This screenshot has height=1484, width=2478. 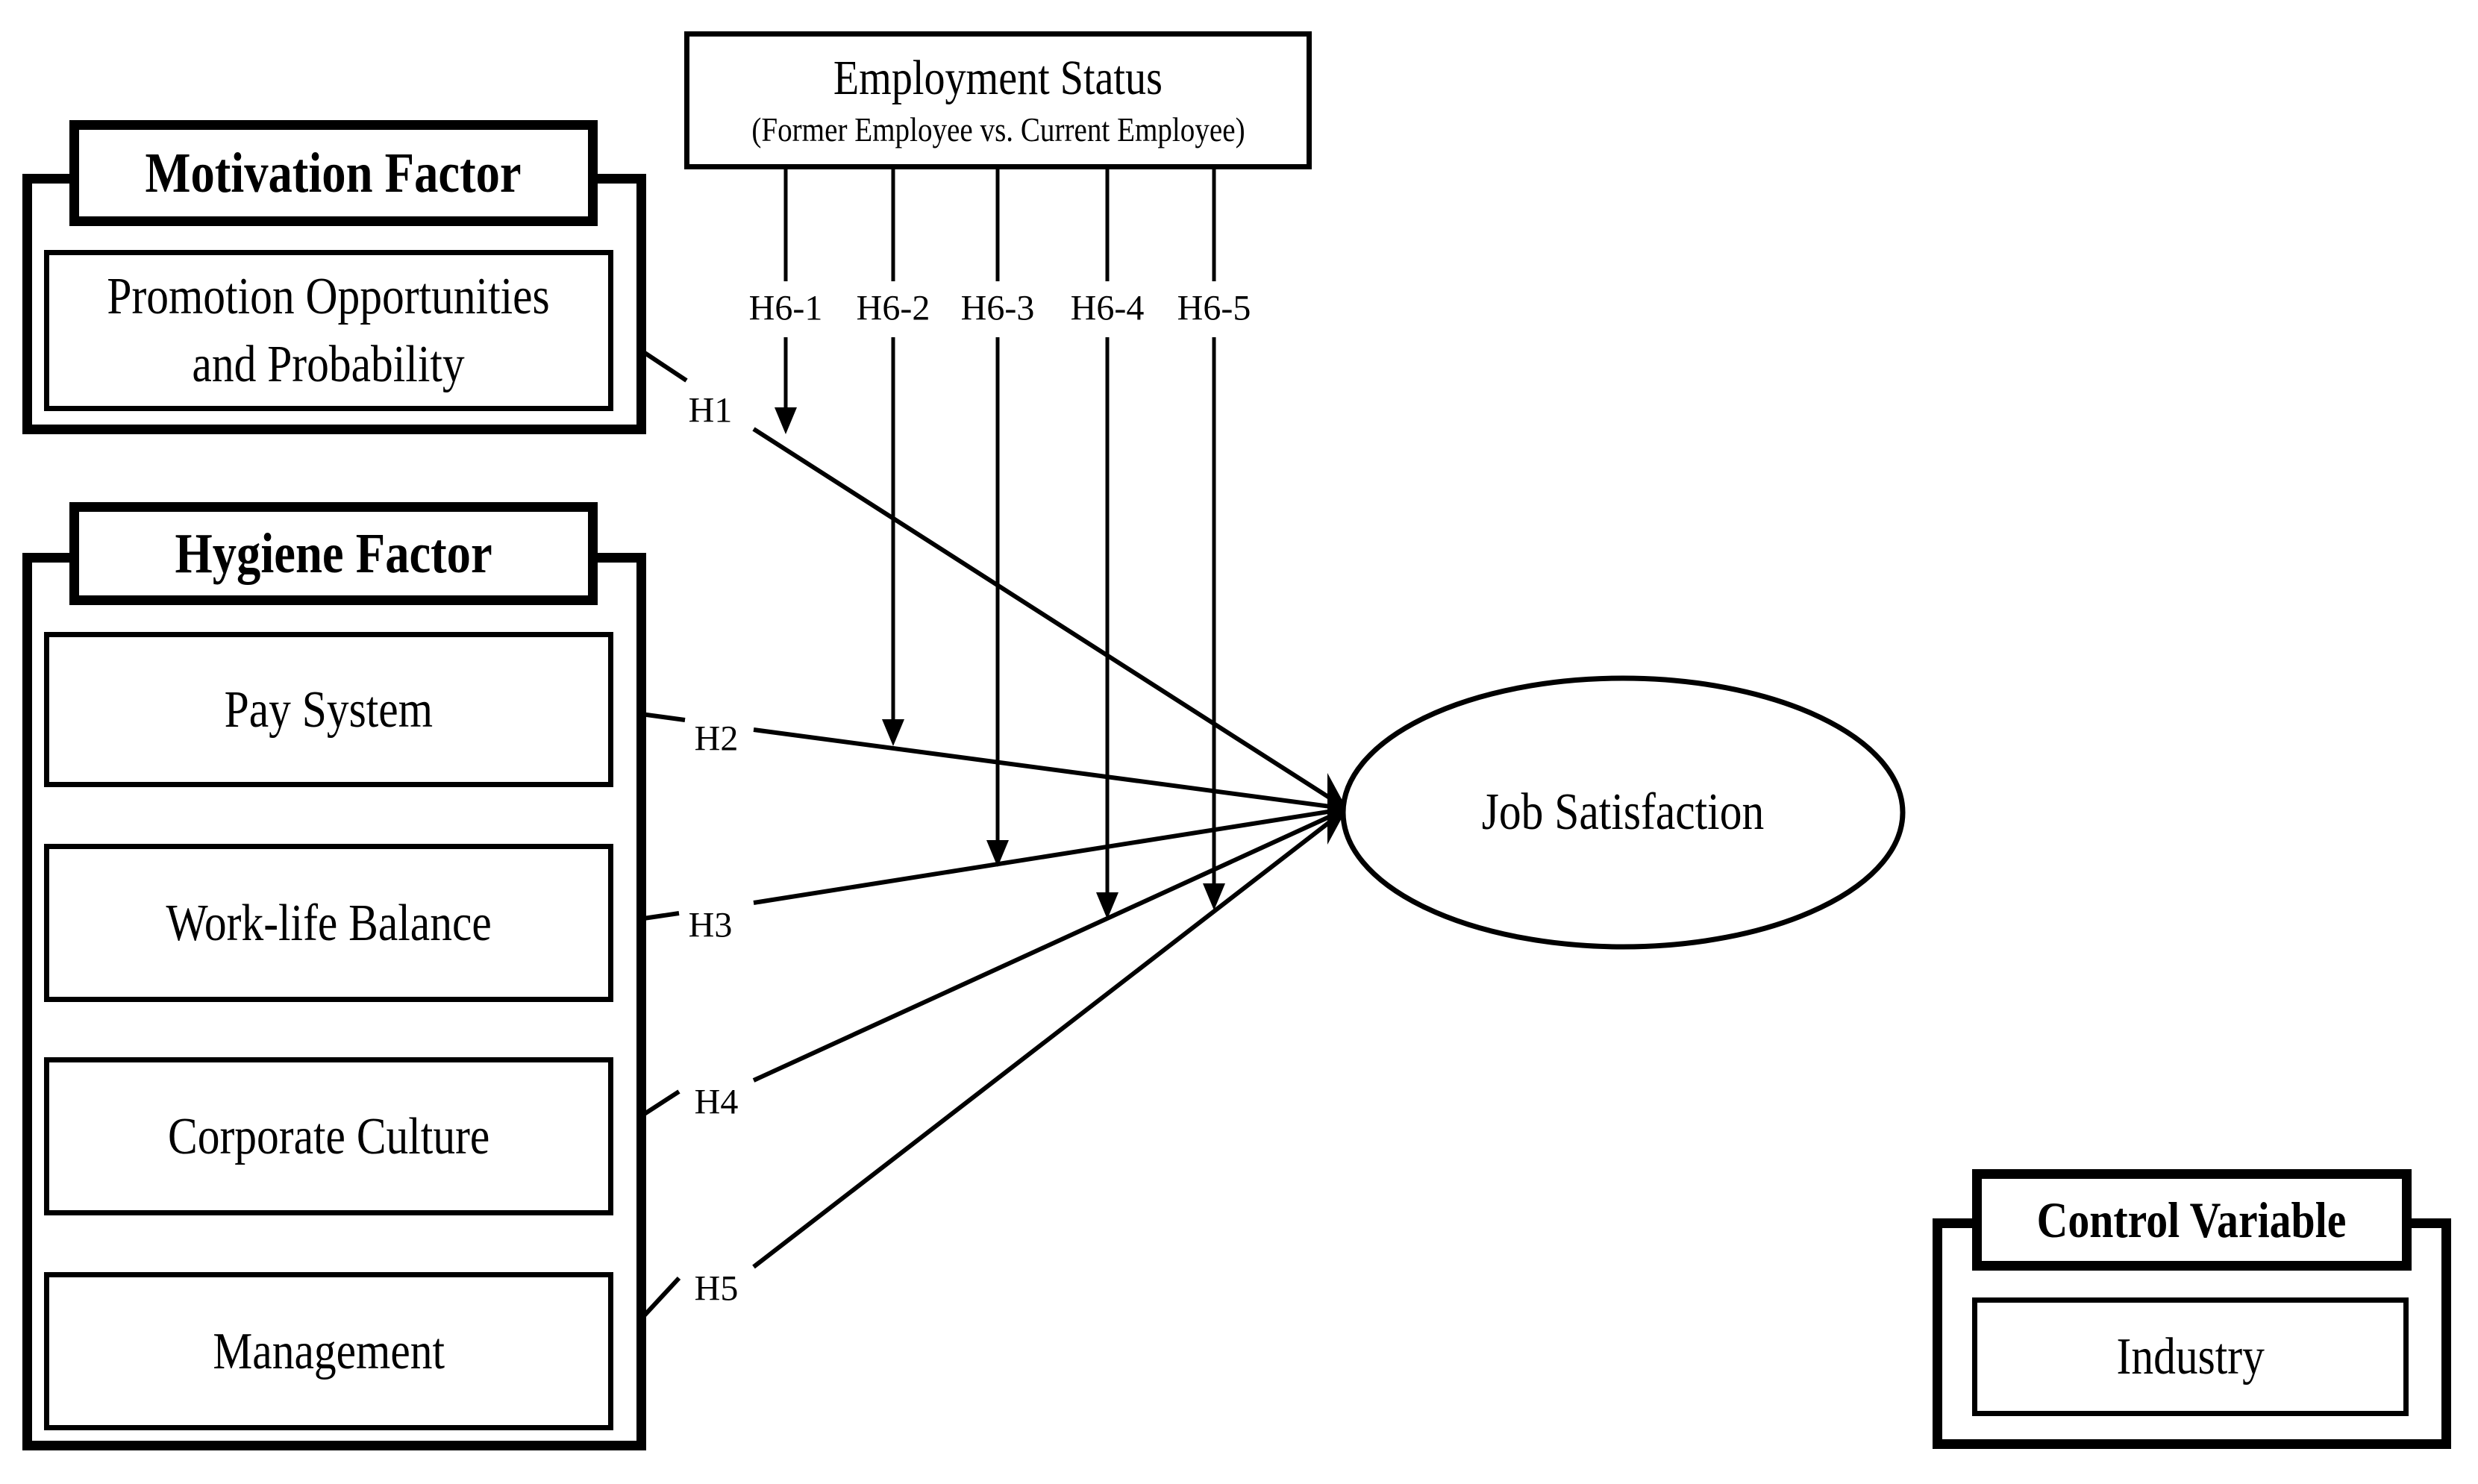 What do you see at coordinates (1050, 856) in the screenshot?
I see `h3-path` at bounding box center [1050, 856].